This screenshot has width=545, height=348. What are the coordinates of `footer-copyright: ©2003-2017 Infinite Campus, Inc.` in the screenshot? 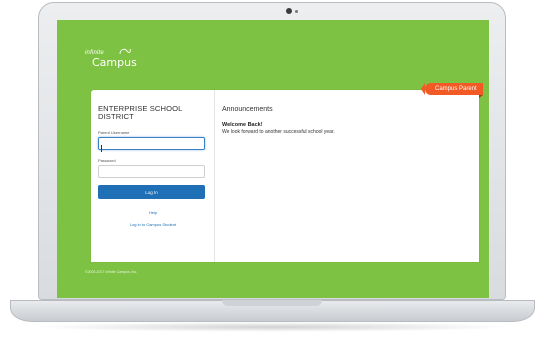 It's located at (111, 272).